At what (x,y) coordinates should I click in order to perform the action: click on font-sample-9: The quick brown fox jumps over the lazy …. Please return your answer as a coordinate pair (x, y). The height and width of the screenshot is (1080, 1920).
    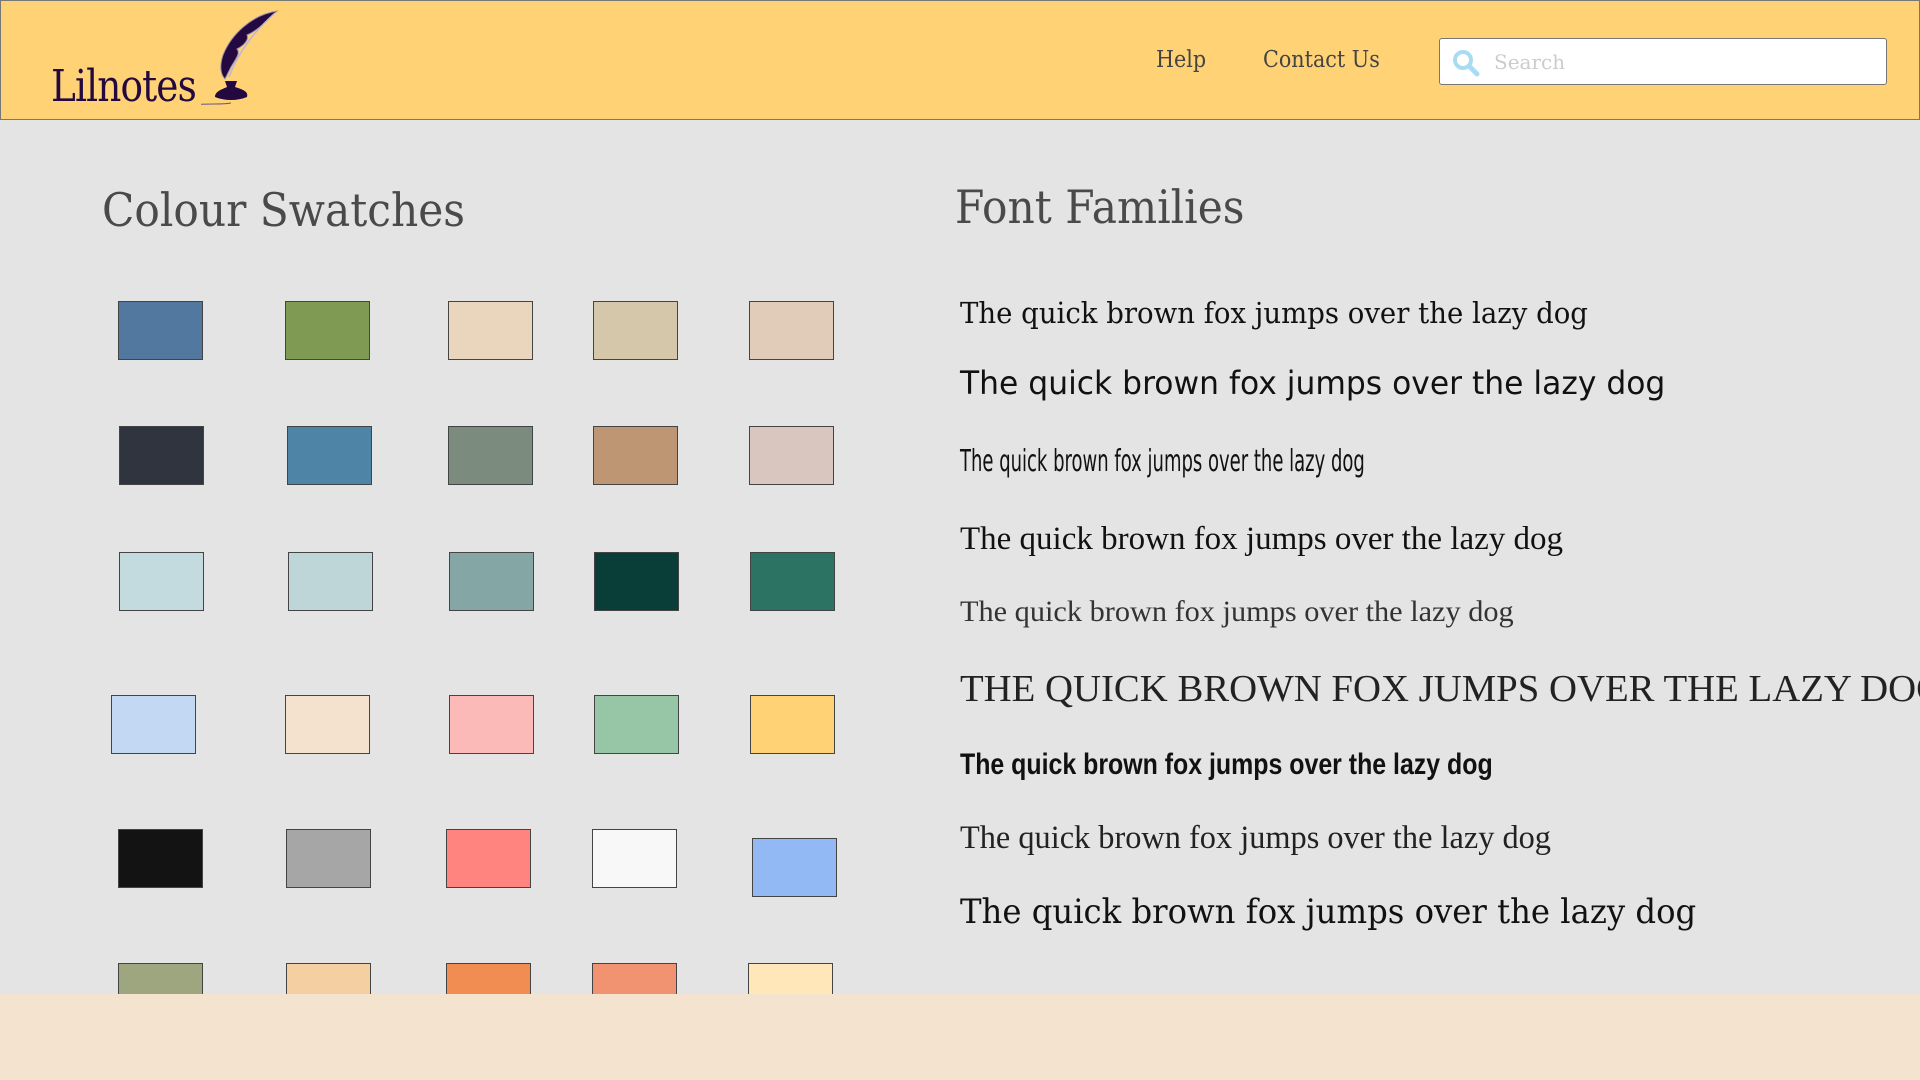
    Looking at the image, I should click on (1328, 912).